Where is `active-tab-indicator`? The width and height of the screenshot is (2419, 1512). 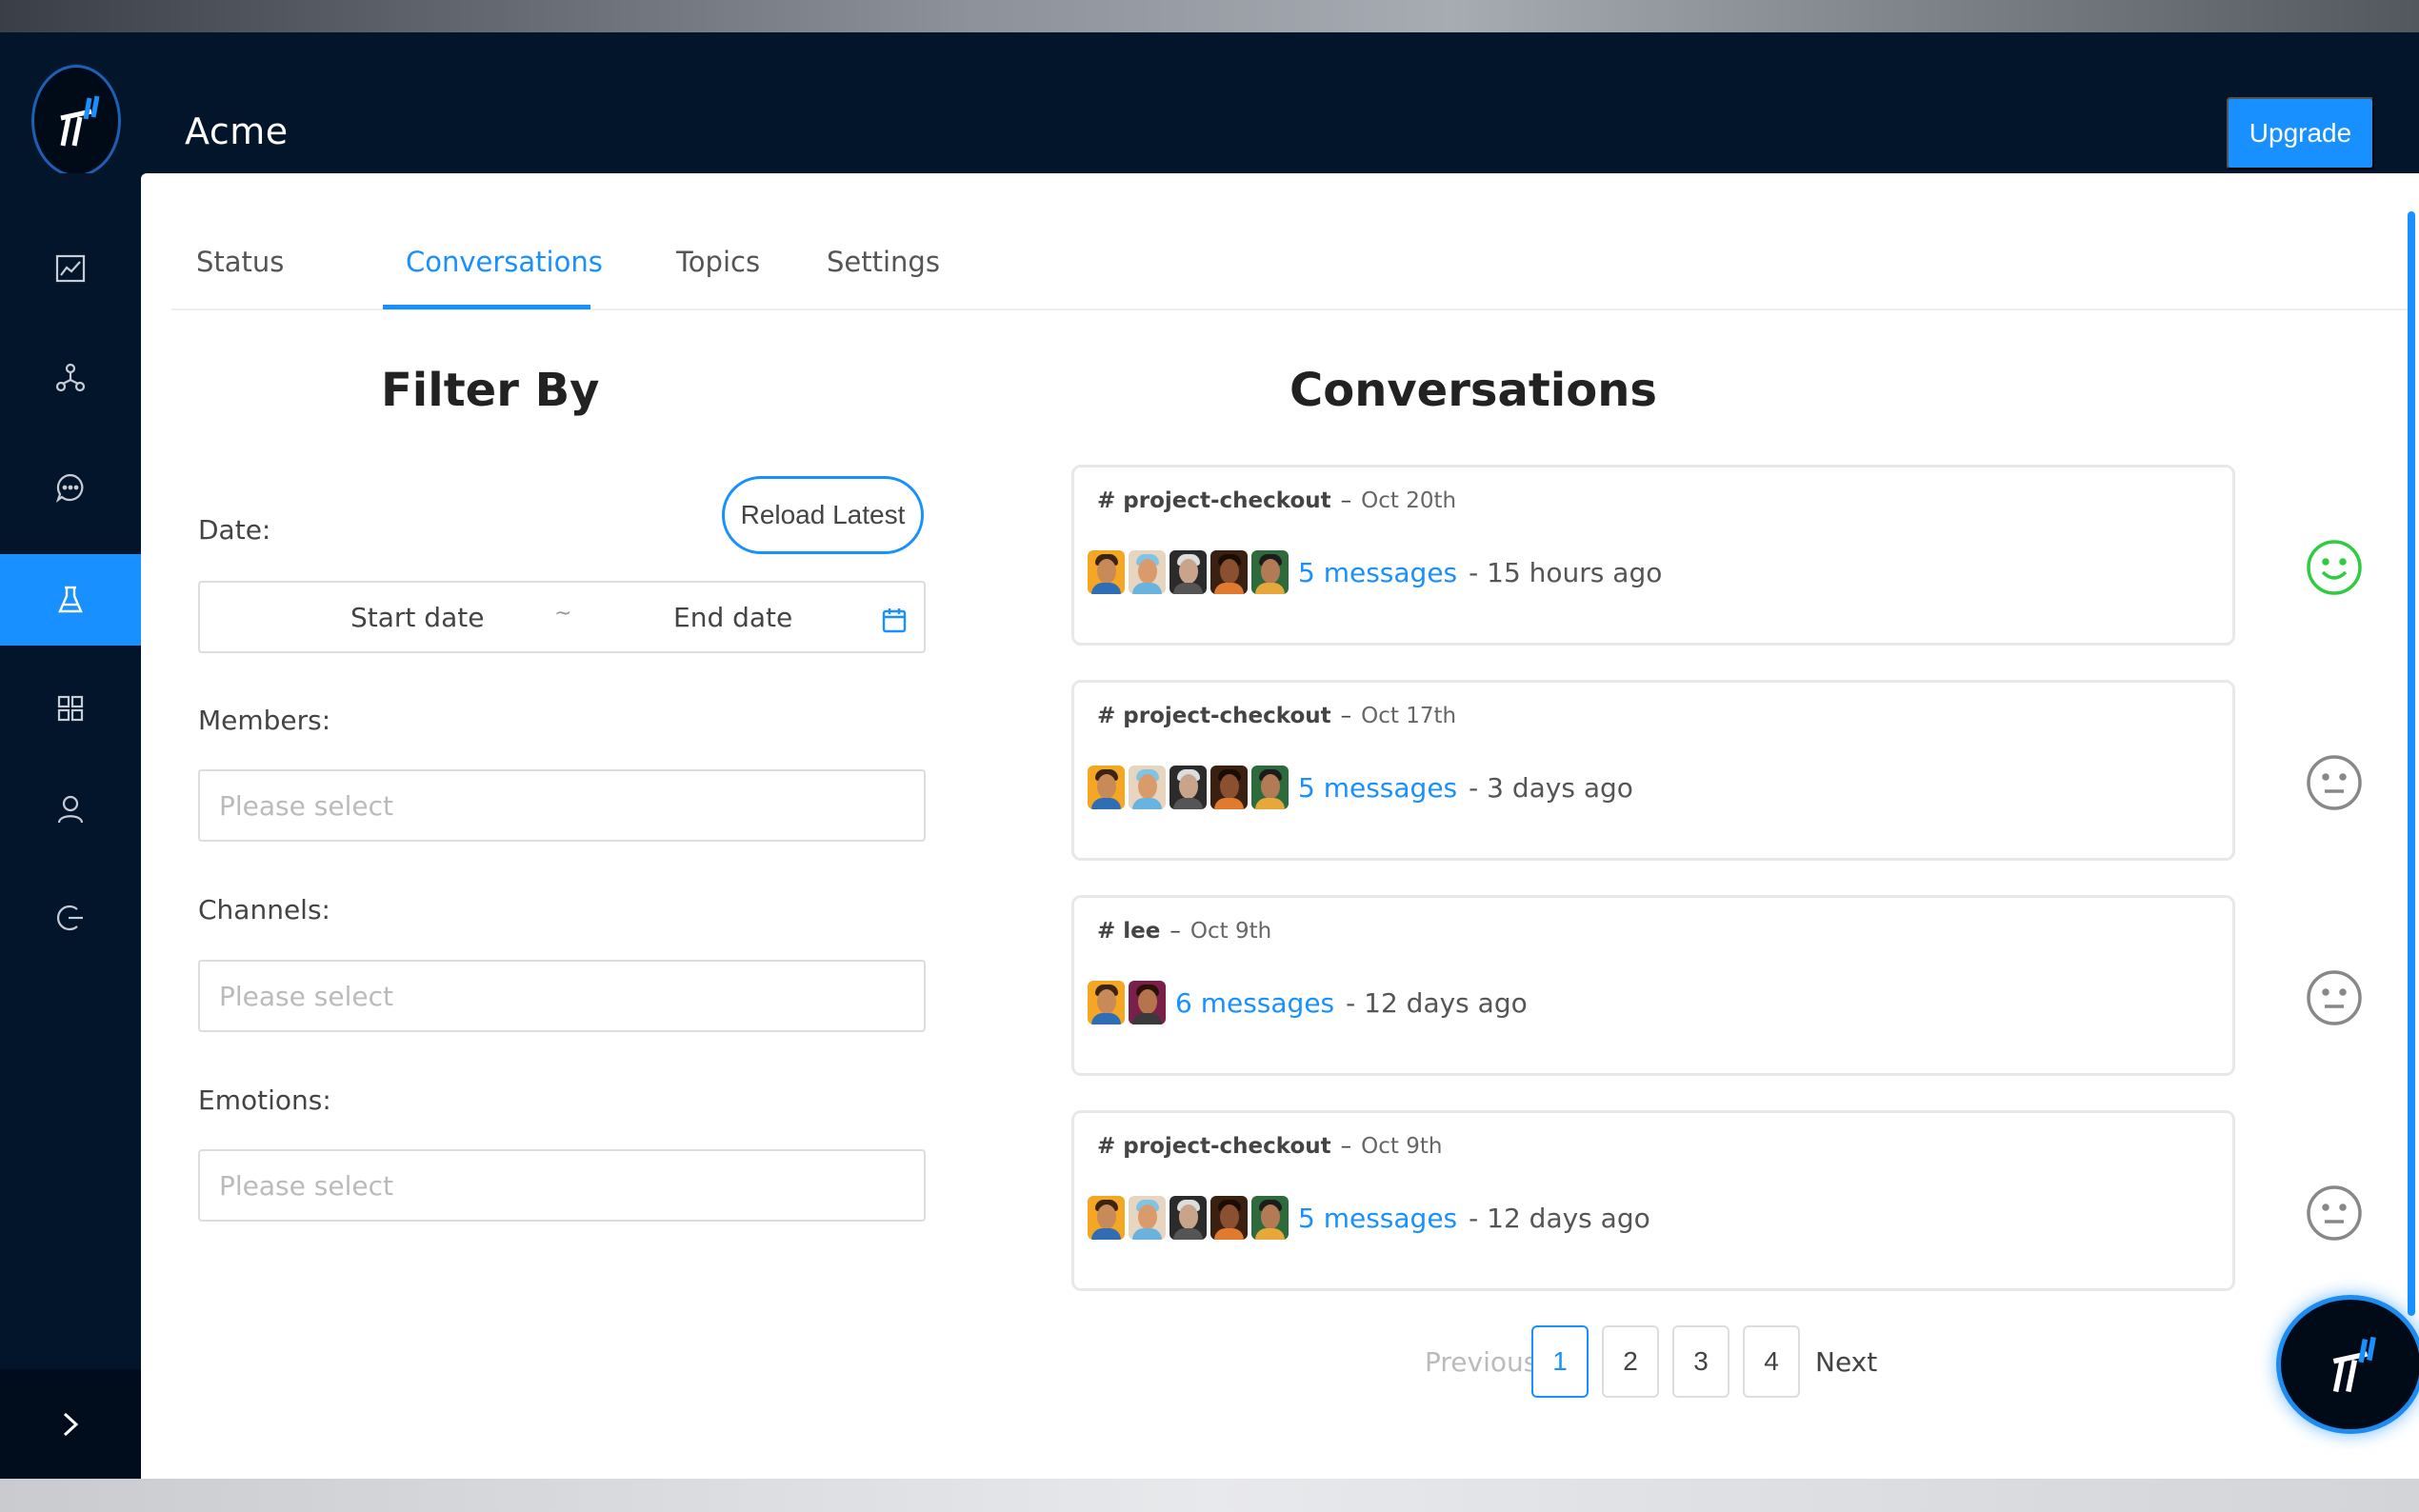
active-tab-indicator is located at coordinates (486, 307).